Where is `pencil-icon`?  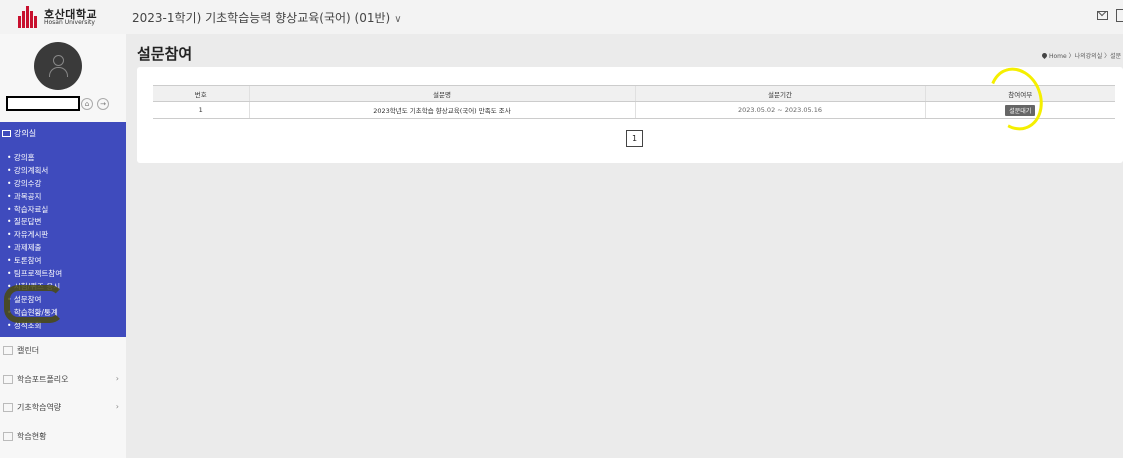 pencil-icon is located at coordinates (8, 407).